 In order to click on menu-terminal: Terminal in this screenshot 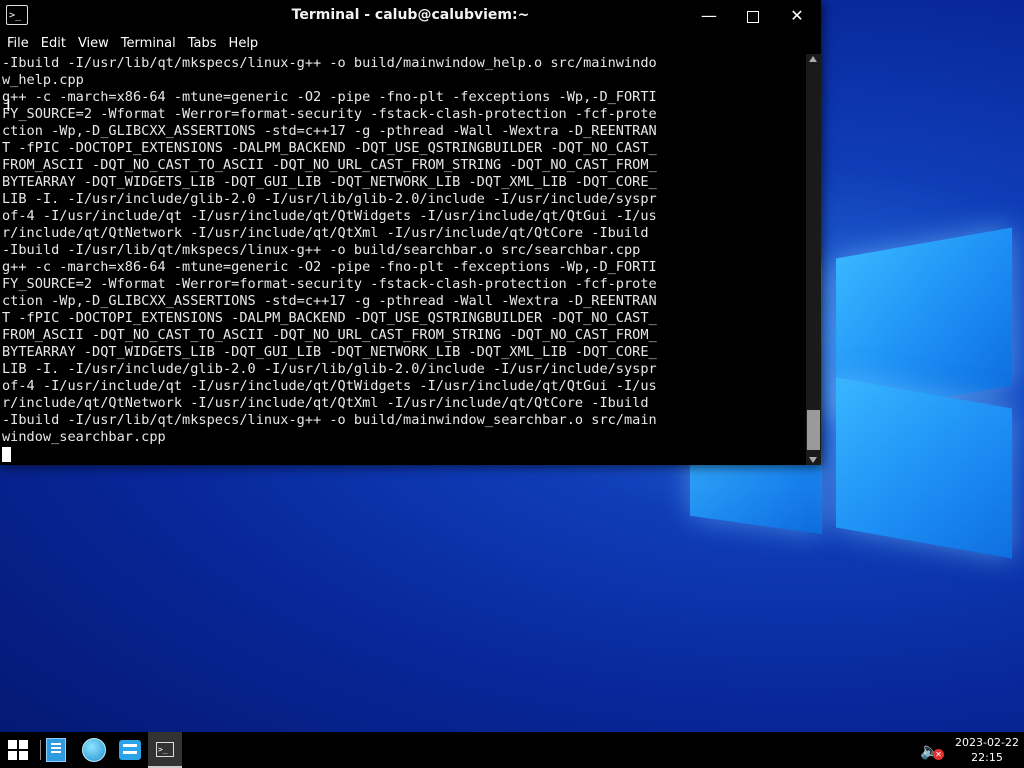, I will do `click(148, 43)`.